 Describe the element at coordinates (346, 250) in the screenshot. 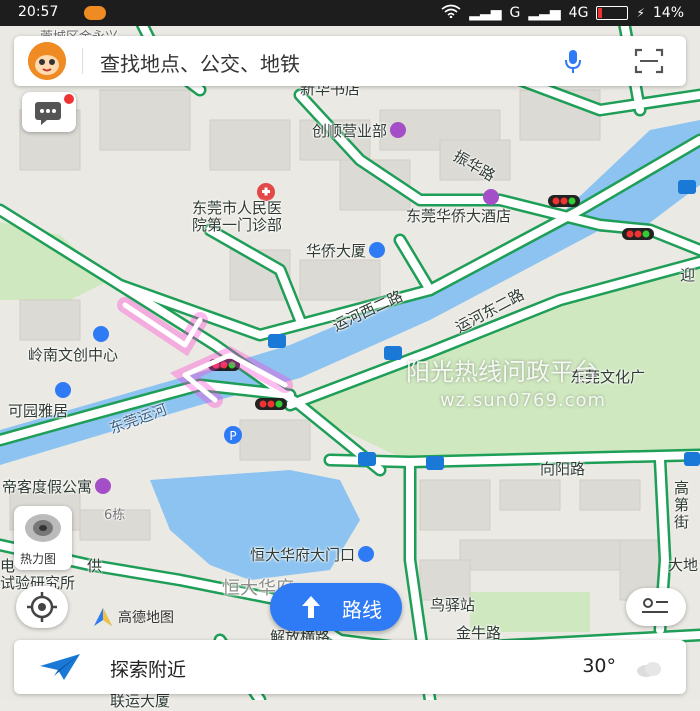

I see `map-label-huaqiao-tower: 华侨大厦` at that location.